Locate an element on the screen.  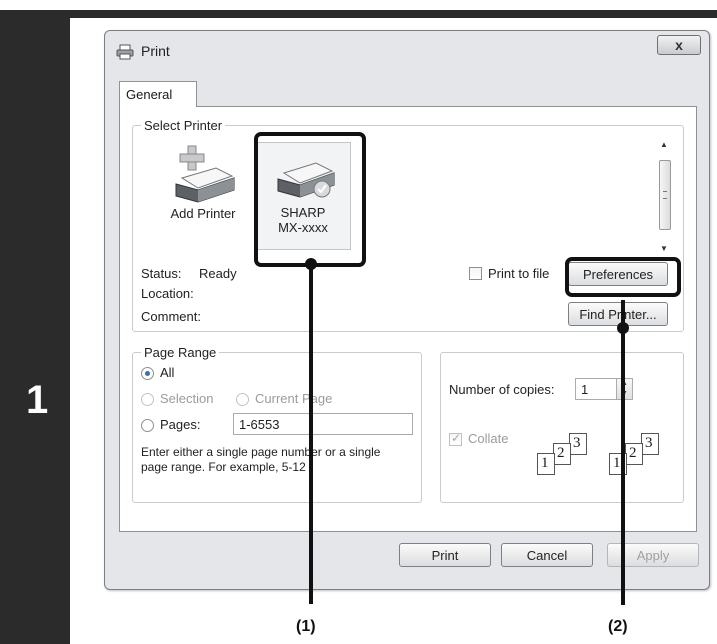
copies-label: Number of copies: is located at coordinates (502, 389).